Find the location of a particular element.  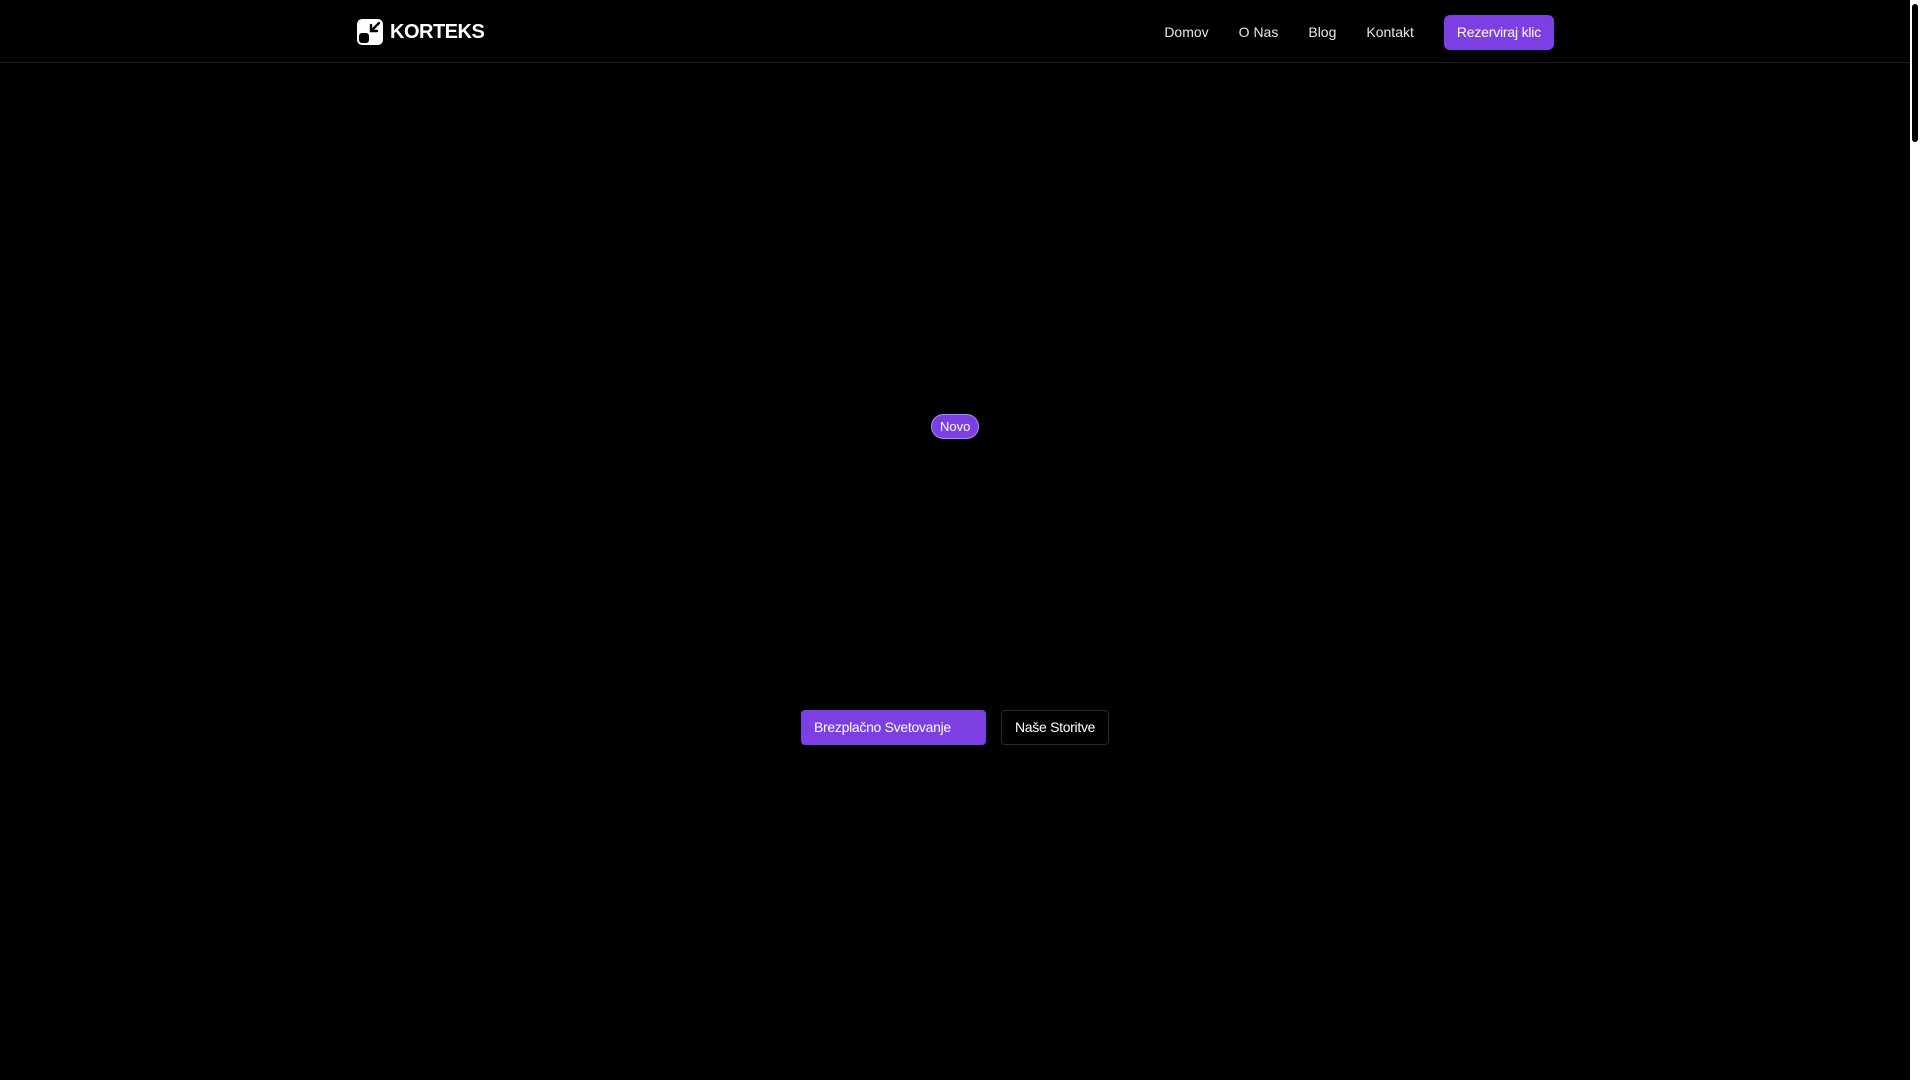

brand-name: KORTEKS is located at coordinates (437, 32).